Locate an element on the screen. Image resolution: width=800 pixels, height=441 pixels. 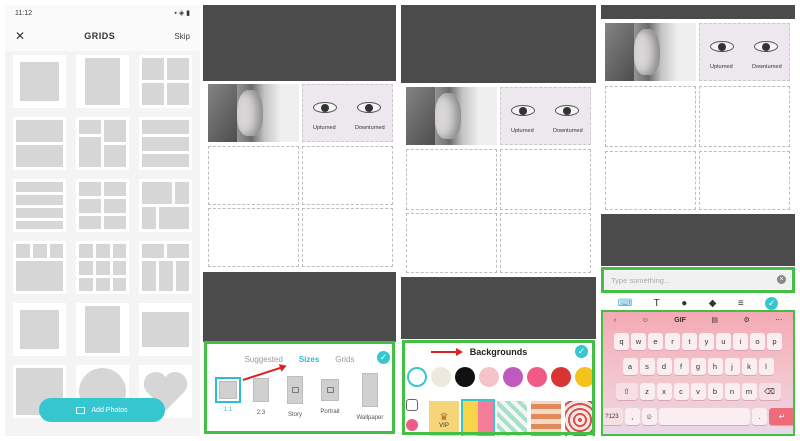
page-title: GRIDS is located at coordinates (100, 36).